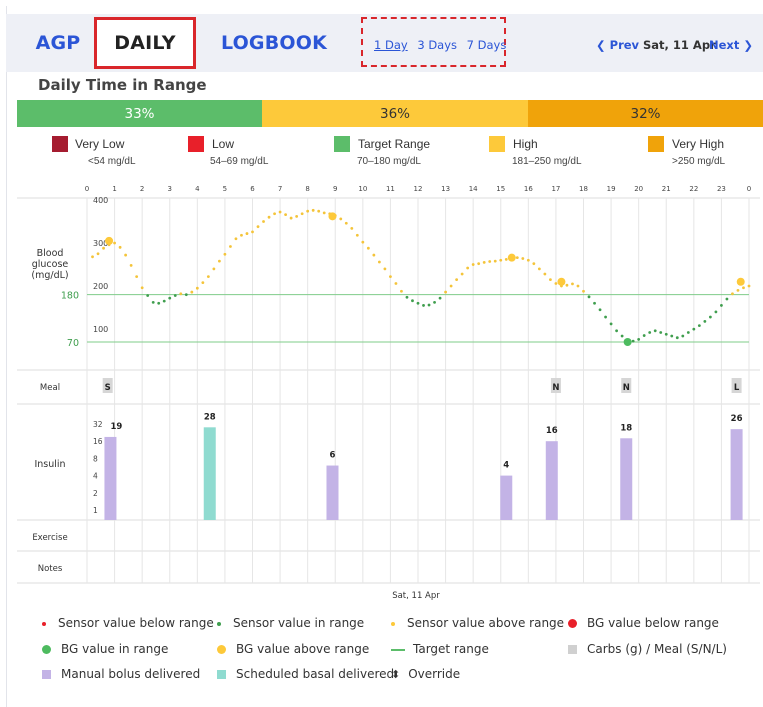  I want to click on gray-square-icon, so click(572, 649).